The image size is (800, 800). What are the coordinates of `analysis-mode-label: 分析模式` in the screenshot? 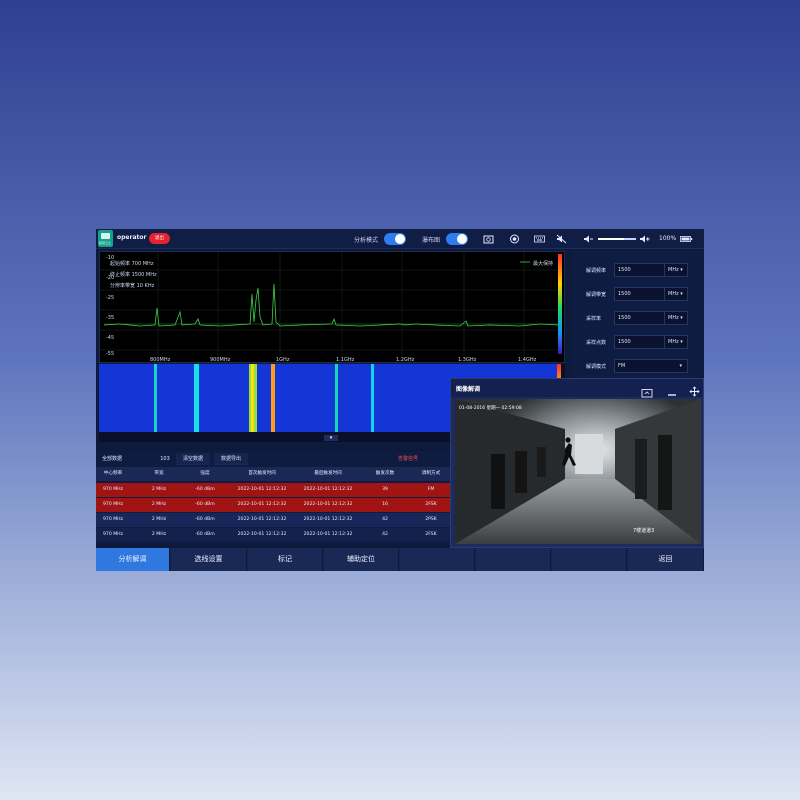 It's located at (366, 240).